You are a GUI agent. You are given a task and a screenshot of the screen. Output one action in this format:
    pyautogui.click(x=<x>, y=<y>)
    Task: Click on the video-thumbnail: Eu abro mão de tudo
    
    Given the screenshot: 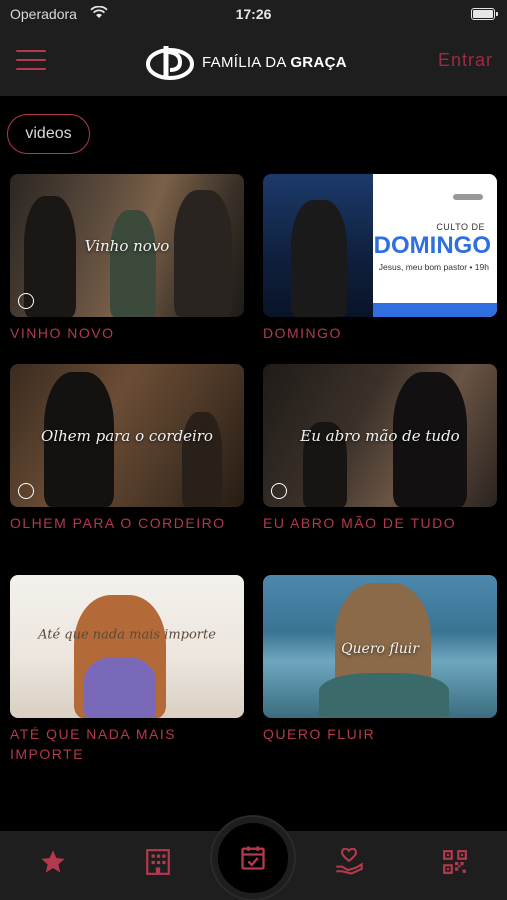 What is the action you would take?
    pyautogui.click(x=380, y=435)
    